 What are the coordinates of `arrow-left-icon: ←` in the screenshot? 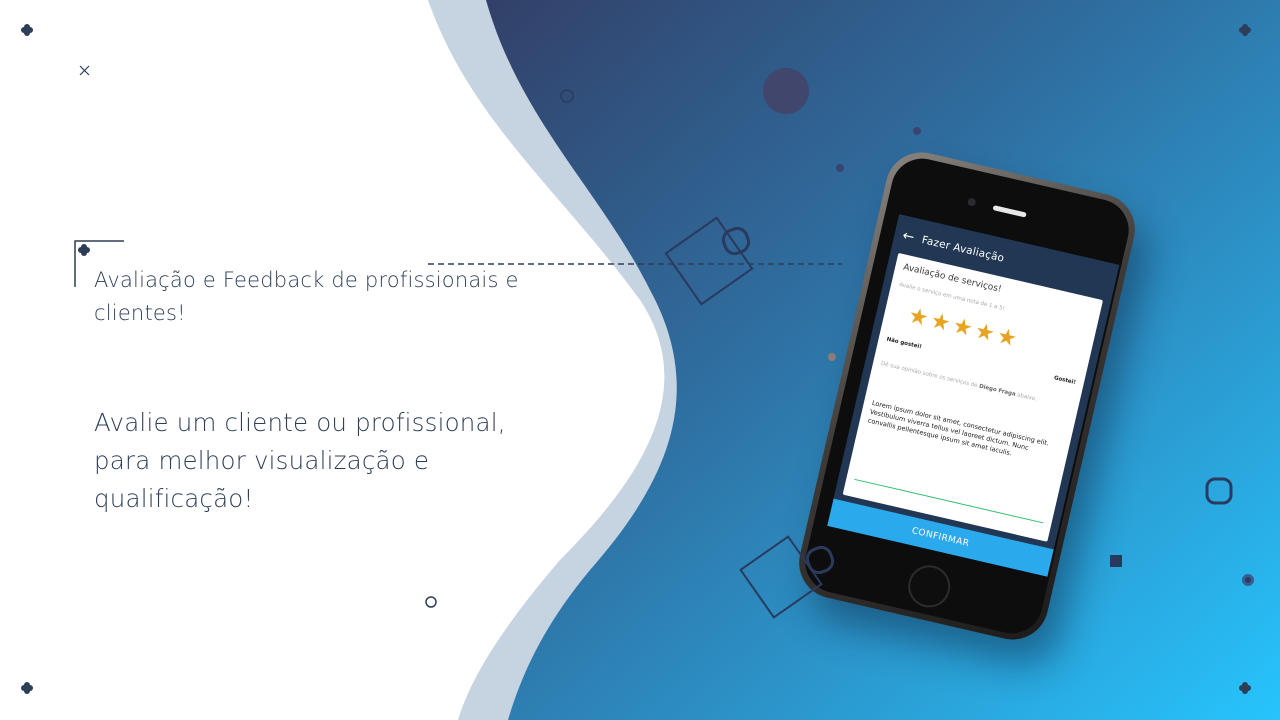 It's located at (908, 237).